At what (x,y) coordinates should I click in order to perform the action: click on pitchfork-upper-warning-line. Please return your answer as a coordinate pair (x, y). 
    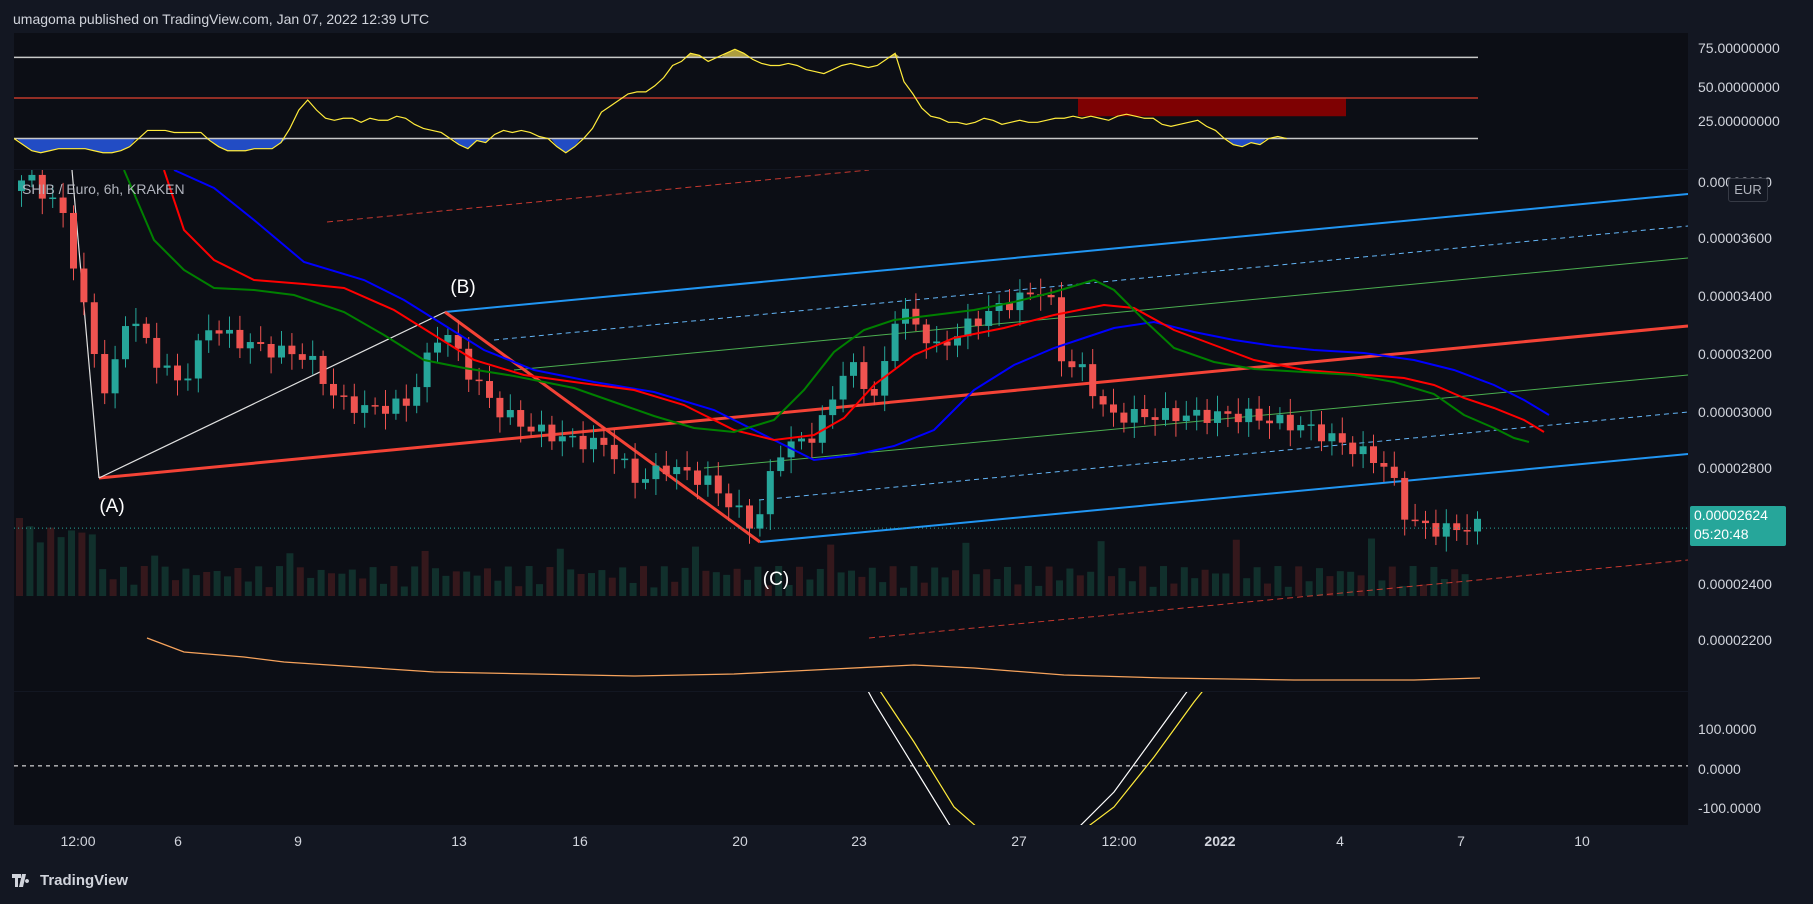
    Looking at the image, I should click on (598, 196).